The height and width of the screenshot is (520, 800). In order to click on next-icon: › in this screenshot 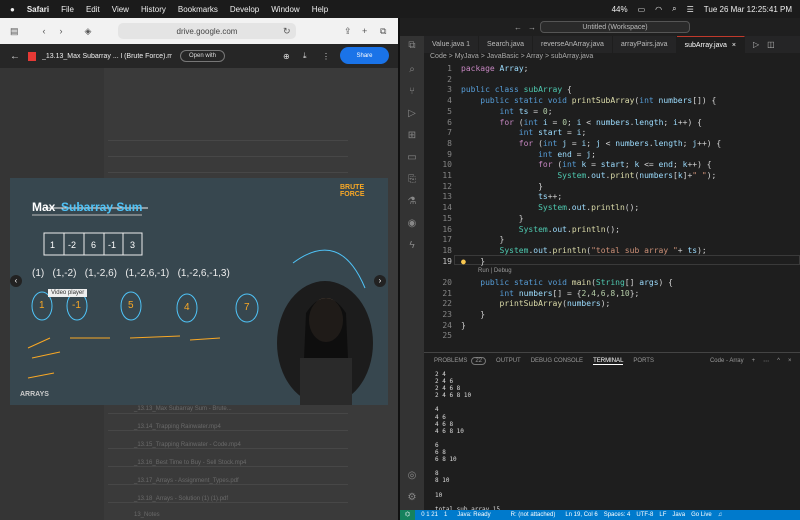, I will do `click(380, 281)`.